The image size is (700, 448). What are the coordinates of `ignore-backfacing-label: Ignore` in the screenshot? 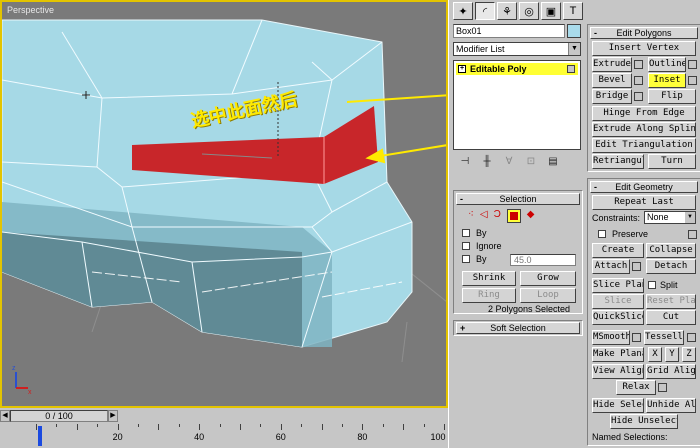 It's located at (489, 246).